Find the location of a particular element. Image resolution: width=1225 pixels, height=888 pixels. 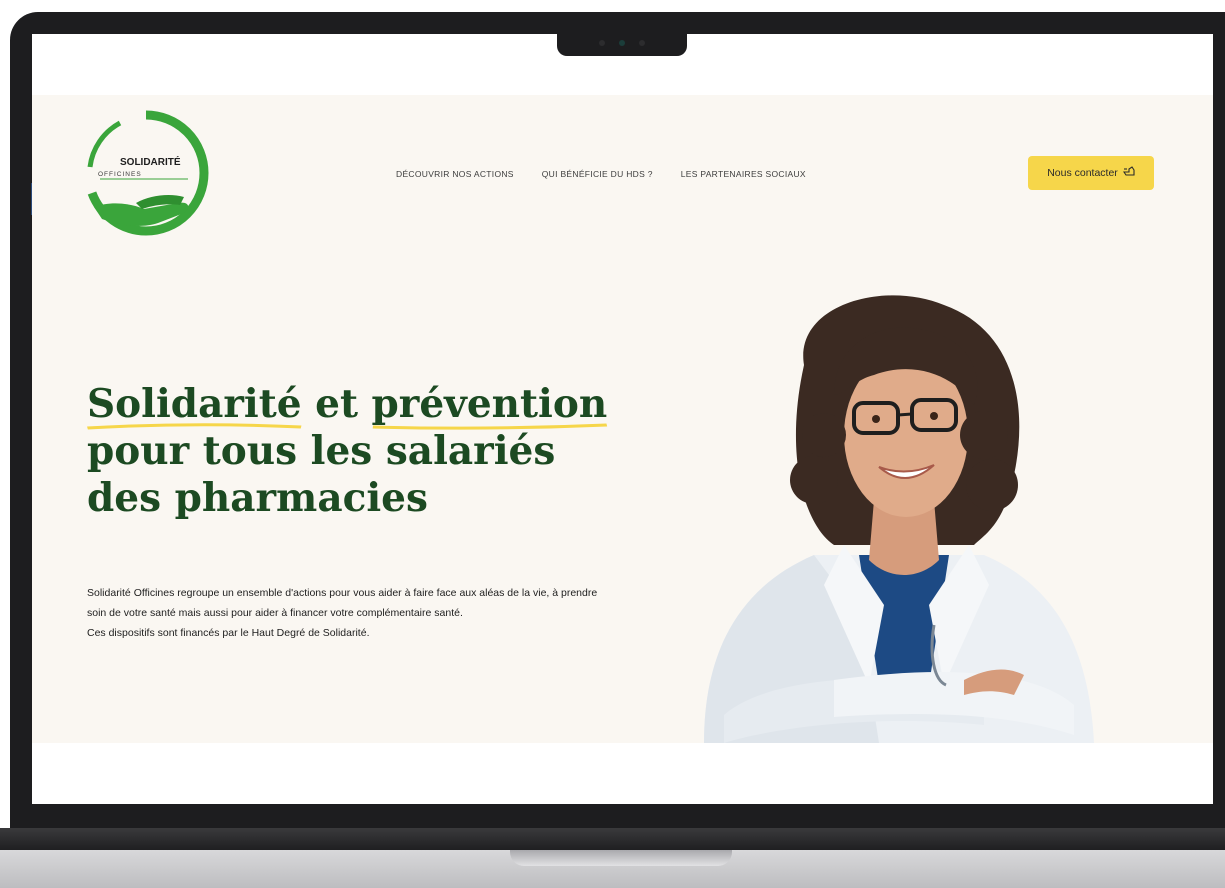

headline-word-et: et is located at coordinates (336, 404).